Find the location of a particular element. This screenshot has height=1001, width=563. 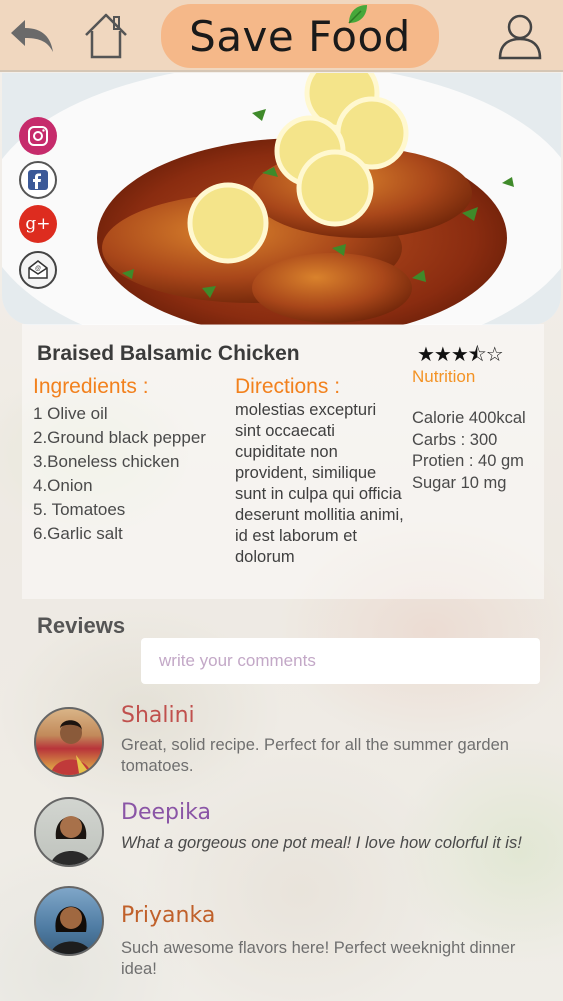

nutrition-heading: Nutrition is located at coordinates (444, 376).